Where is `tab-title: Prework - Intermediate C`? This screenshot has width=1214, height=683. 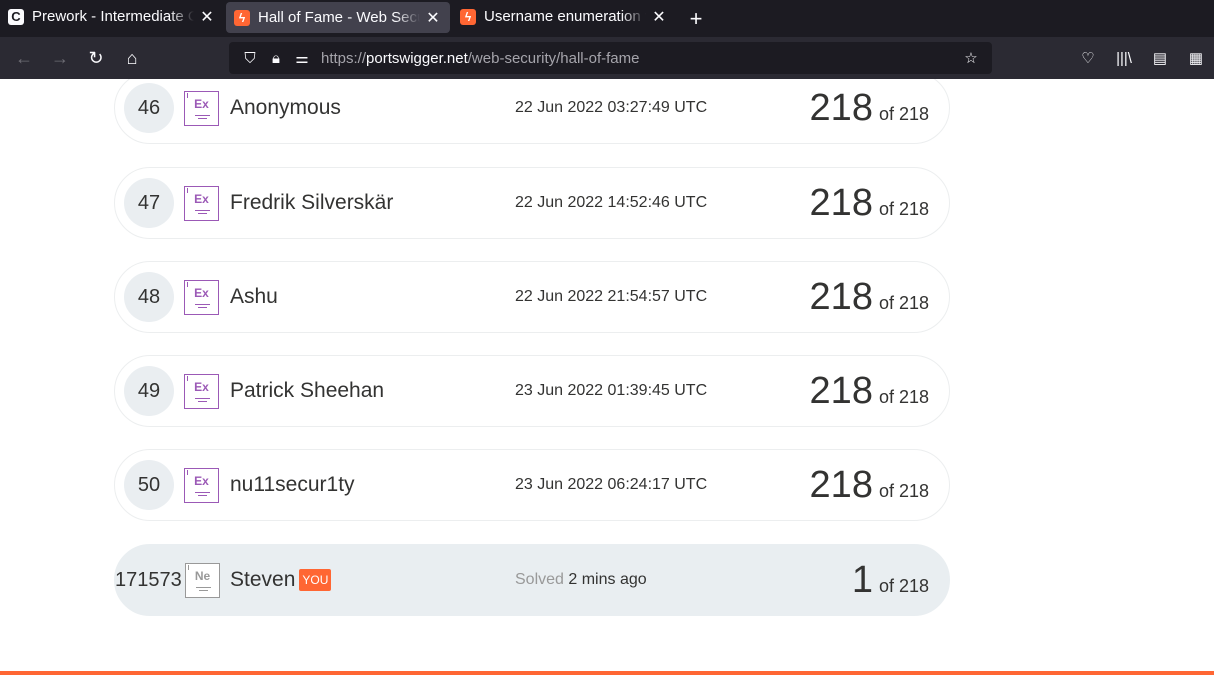 tab-title: Prework - Intermediate C is located at coordinates (113, 16).